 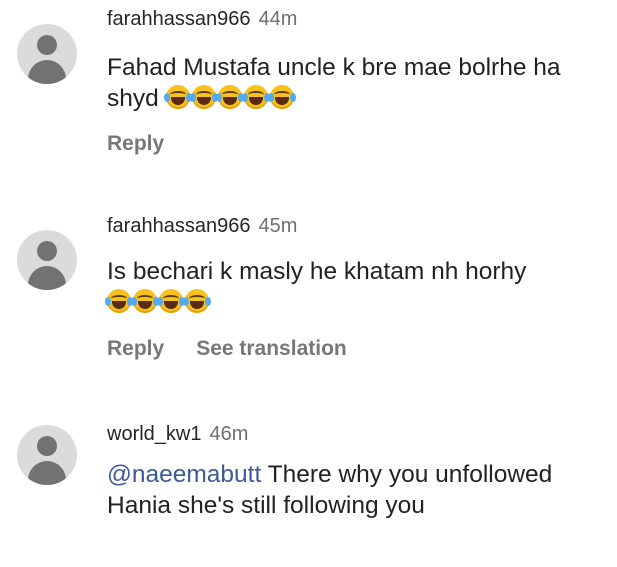 What do you see at coordinates (184, 474) in the screenshot?
I see `mention-link: @naeemabutt` at bounding box center [184, 474].